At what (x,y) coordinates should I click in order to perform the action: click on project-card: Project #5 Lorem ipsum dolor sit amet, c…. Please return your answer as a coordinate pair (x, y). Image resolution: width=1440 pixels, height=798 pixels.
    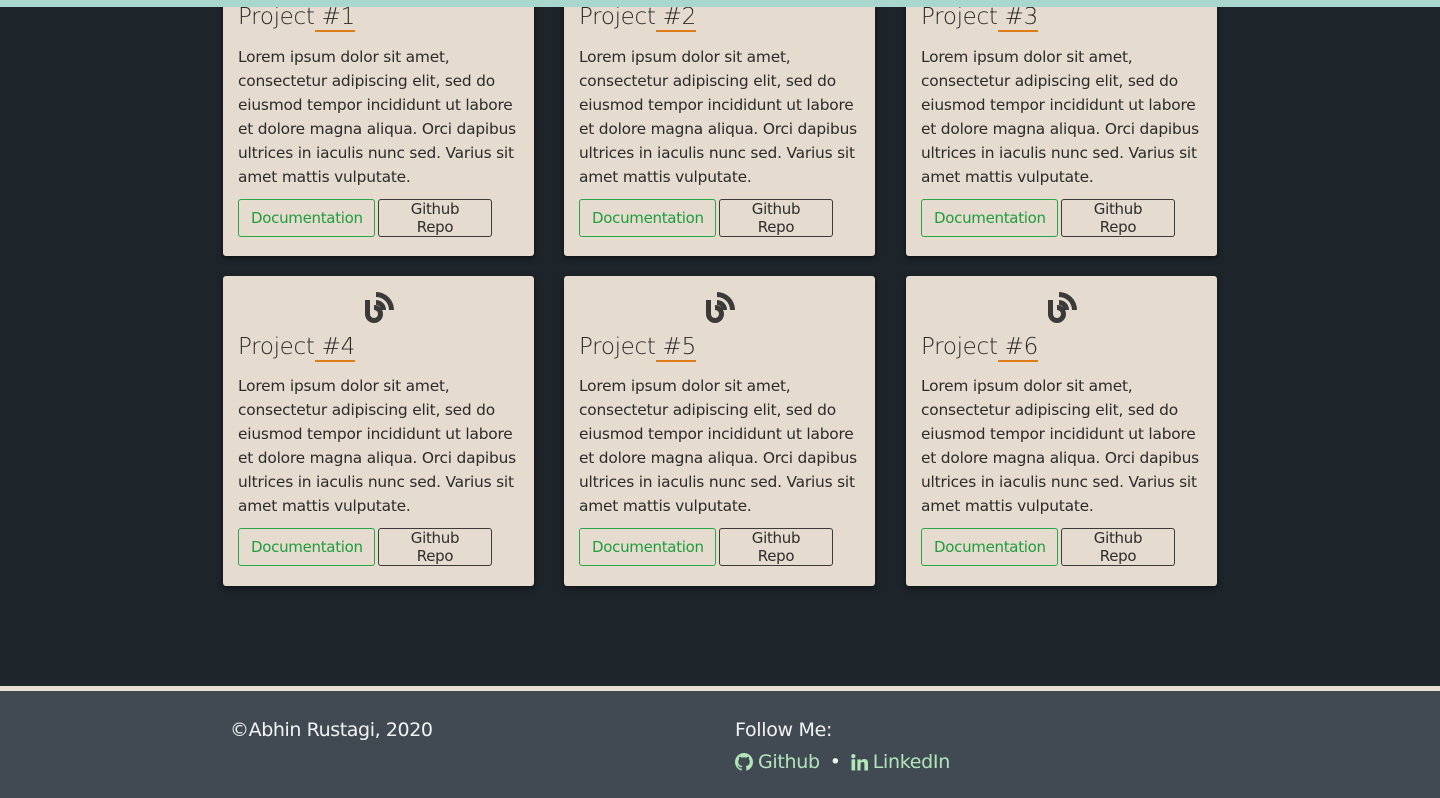
    Looking at the image, I should click on (719, 431).